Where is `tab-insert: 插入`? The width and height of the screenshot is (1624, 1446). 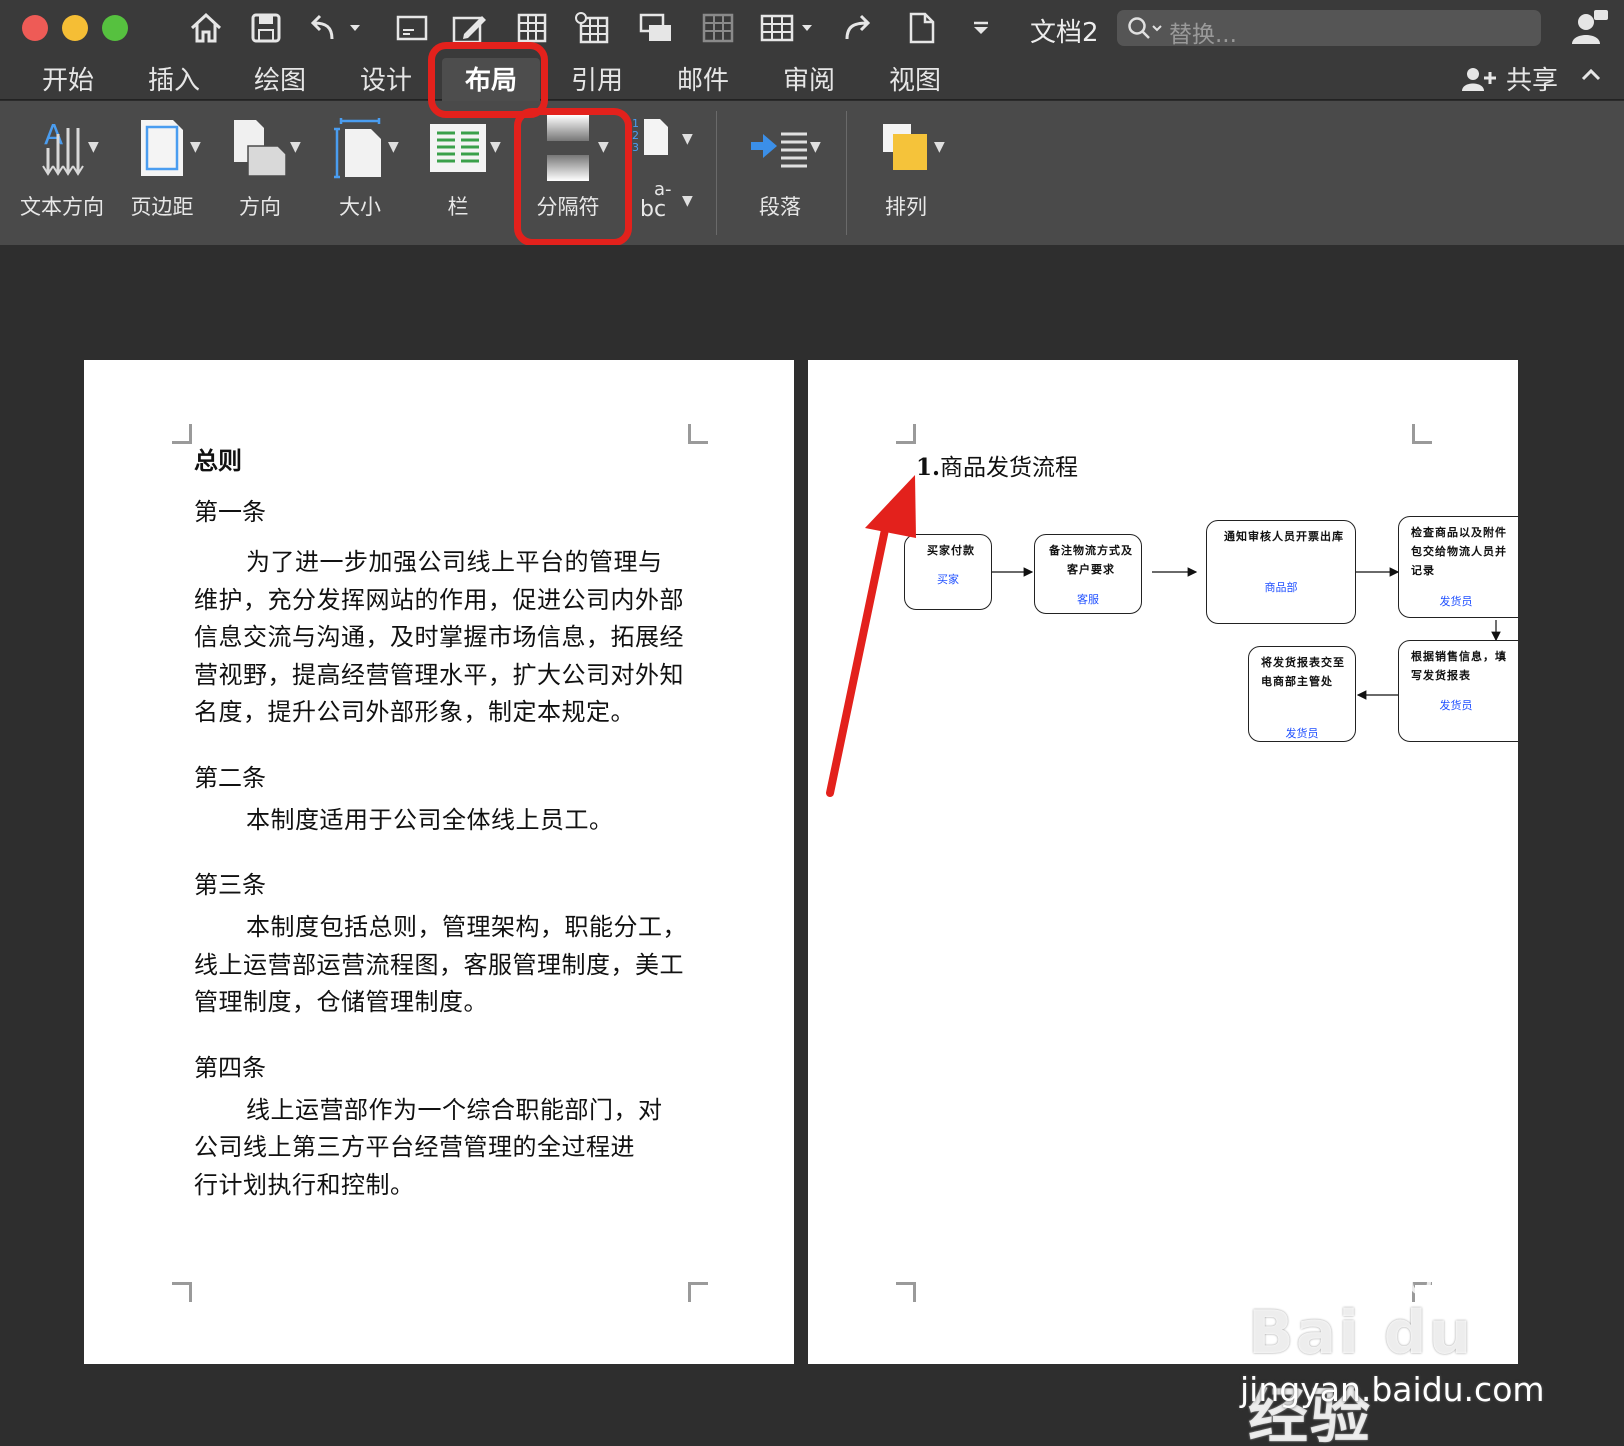 tab-insert: 插入 is located at coordinates (174, 78).